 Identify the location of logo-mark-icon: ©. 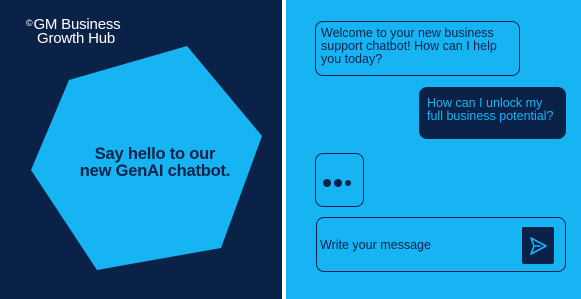
(29, 23).